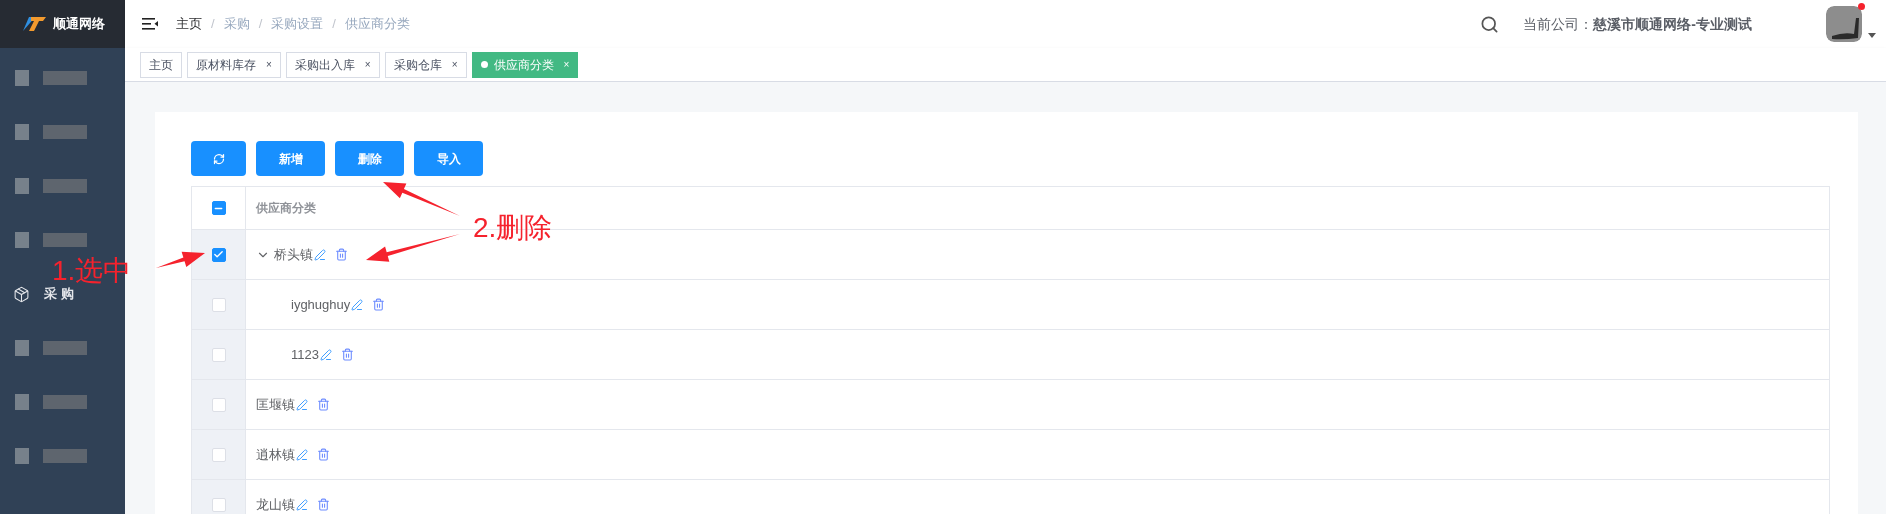 Image resolution: width=1886 pixels, height=514 pixels. I want to click on menu-icon, so click(150, 24).